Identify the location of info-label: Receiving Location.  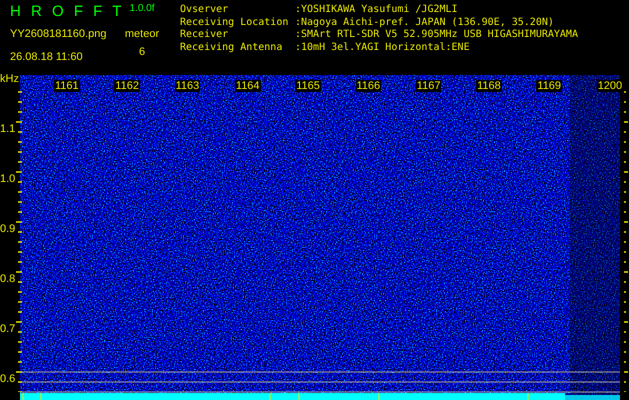
(235, 22).